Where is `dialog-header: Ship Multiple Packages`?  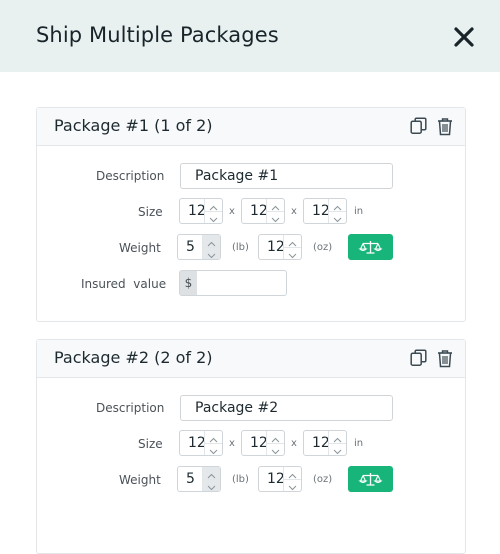
dialog-header: Ship Multiple Packages is located at coordinates (250, 36).